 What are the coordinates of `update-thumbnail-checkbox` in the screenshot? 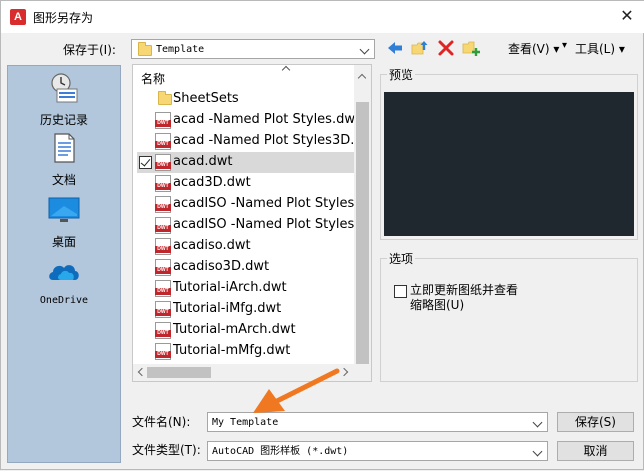 It's located at (400, 291).